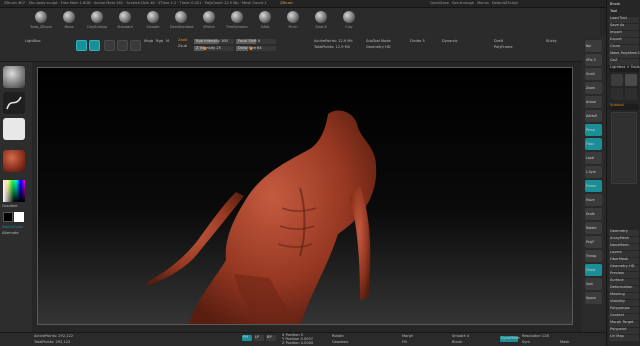 The height and width of the screenshot is (346, 640). Describe the element at coordinates (593, 60) in the screenshot. I see `spix-button: SPix 3` at that location.